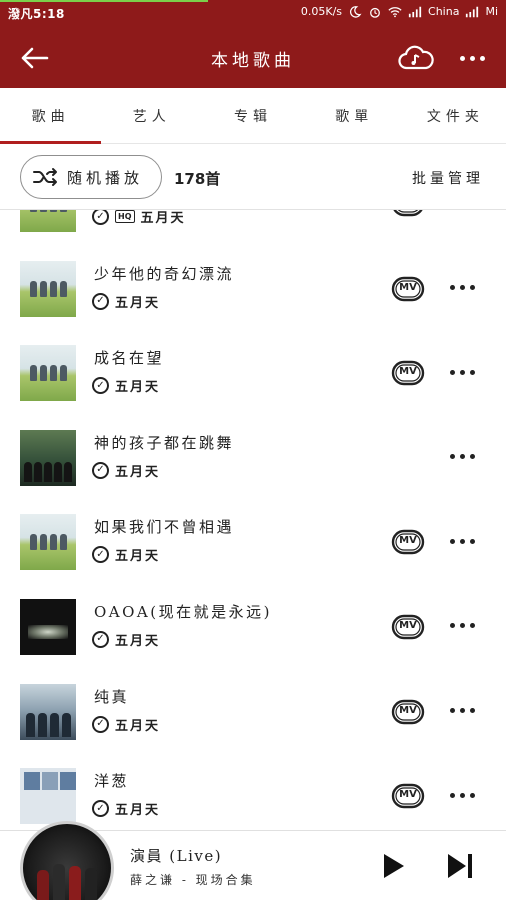 This screenshot has width=506, height=900. Describe the element at coordinates (36, 14) in the screenshot. I see `status-time: 潑凡5:18` at that location.